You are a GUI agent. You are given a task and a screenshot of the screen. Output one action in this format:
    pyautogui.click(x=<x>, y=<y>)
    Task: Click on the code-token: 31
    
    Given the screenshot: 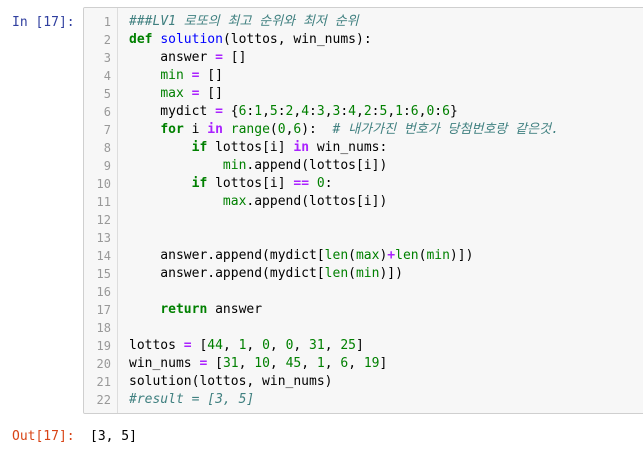 What is the action you would take?
    pyautogui.click(x=317, y=345)
    